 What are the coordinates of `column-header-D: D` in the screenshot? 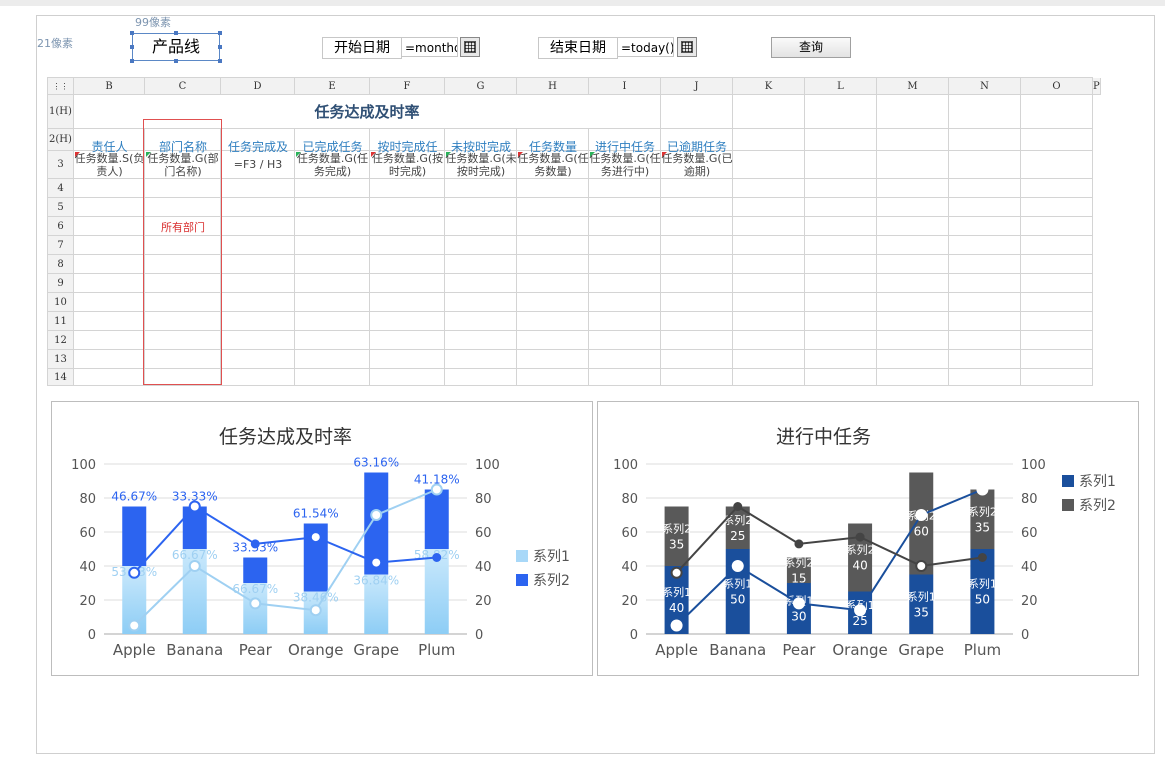 It's located at (258, 86).